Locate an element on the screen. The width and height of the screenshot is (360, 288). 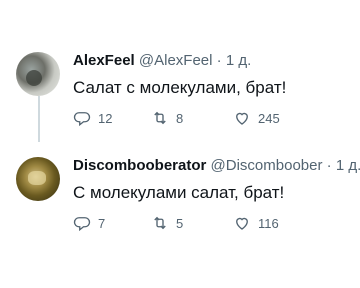
handle: @Discomboober is located at coordinates (267, 165).